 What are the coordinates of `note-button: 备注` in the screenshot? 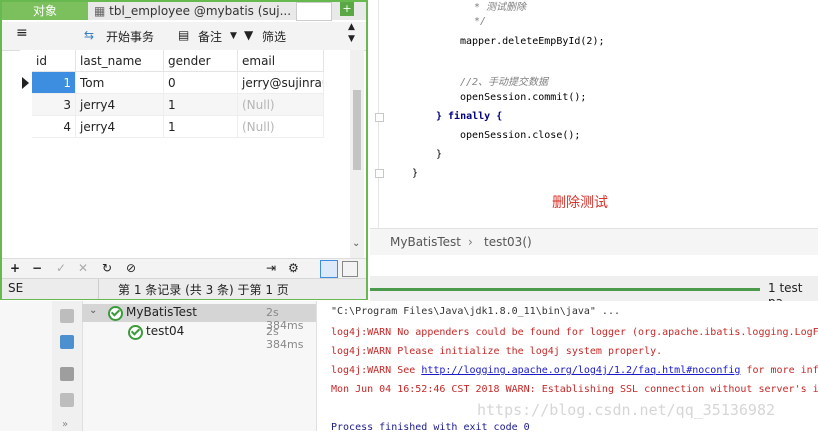 It's located at (210, 36).